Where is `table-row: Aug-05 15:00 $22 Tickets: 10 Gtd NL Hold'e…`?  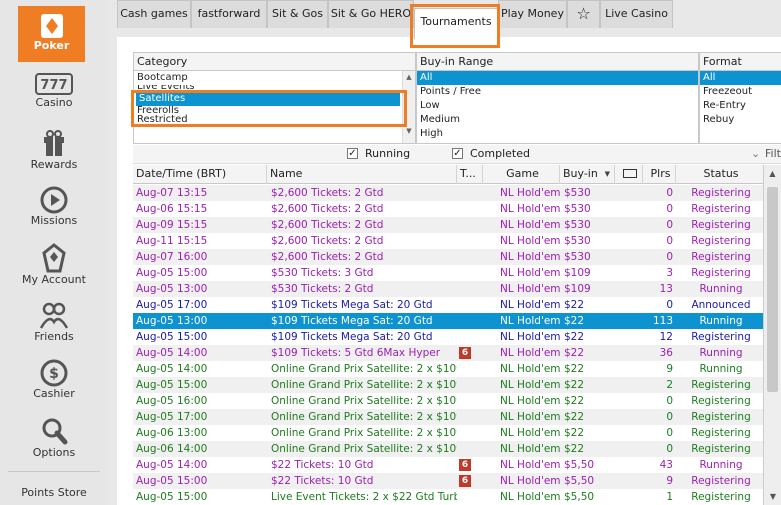 table-row: Aug-05 15:00 $22 Tickets: 10 Gtd NL Hold'e… is located at coordinates (448, 481).